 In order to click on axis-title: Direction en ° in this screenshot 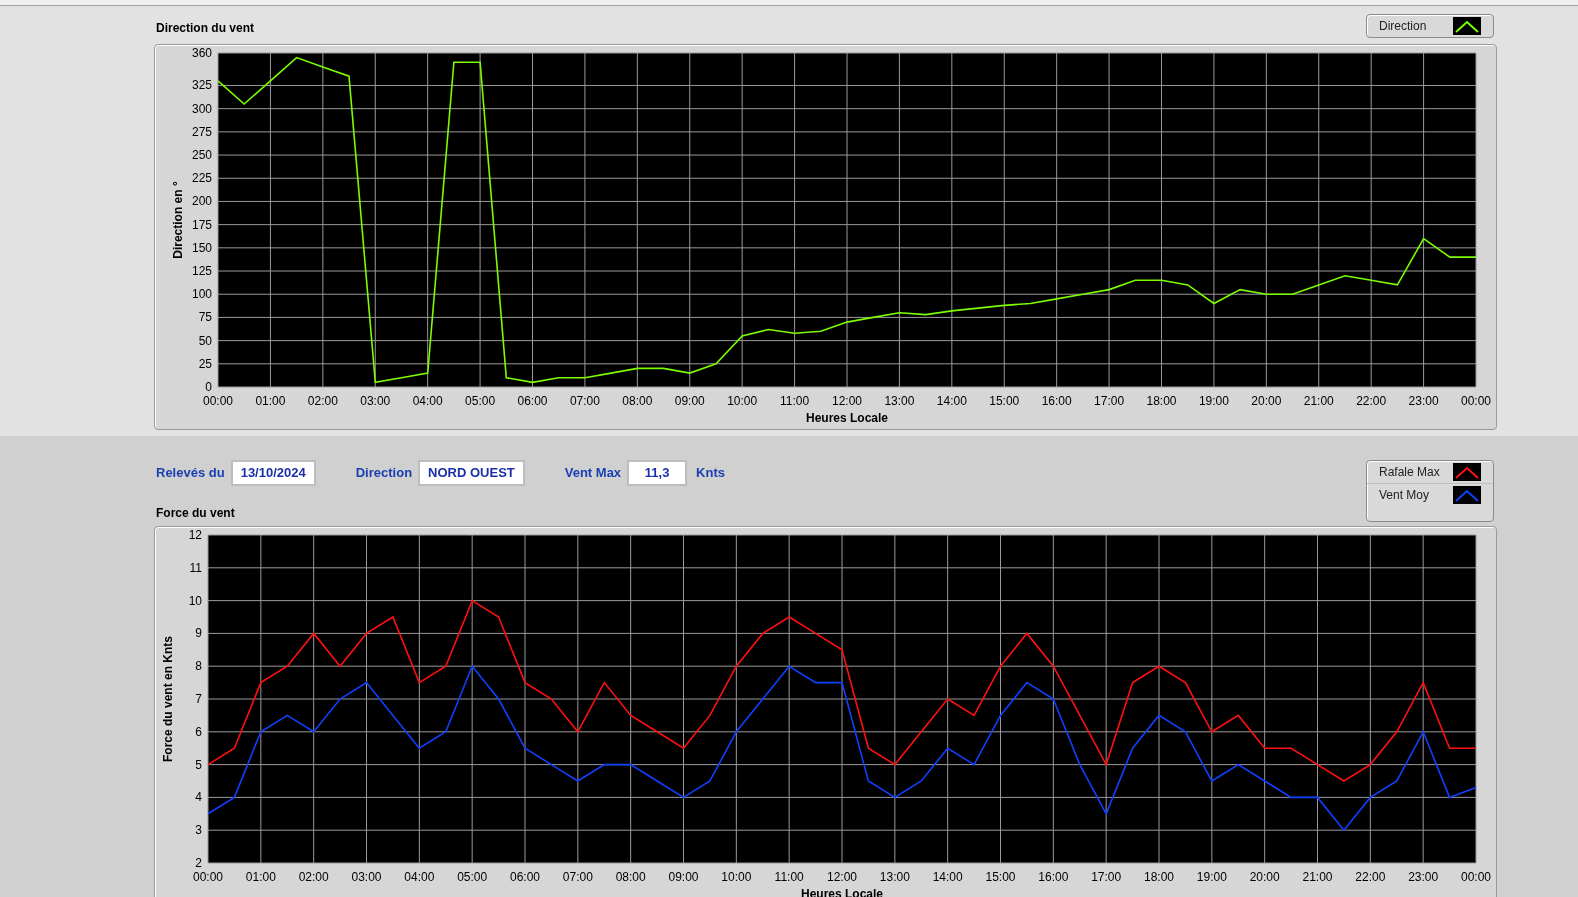, I will do `click(178, 220)`.